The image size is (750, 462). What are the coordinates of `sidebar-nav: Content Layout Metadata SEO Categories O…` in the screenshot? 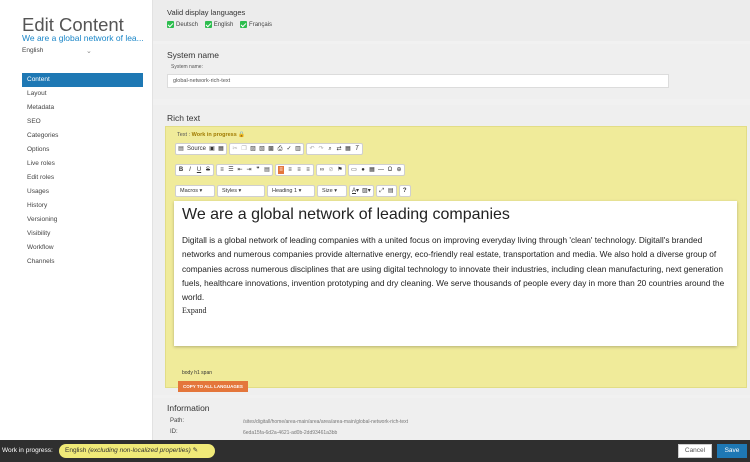 It's located at (82, 171).